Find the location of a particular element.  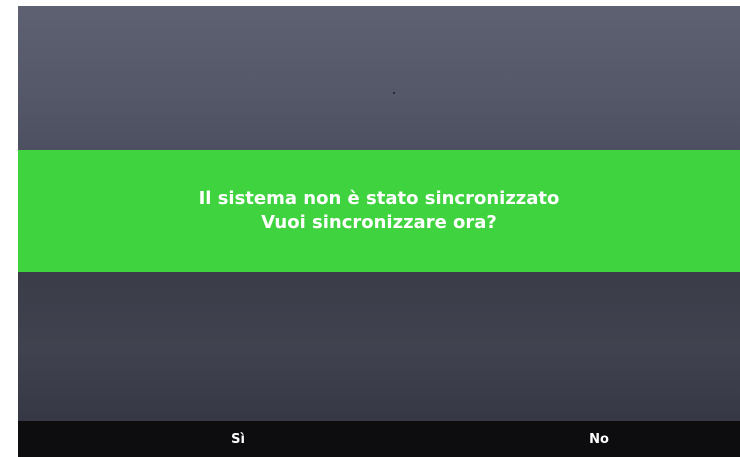

softkey-bar: Sì No is located at coordinates (379, 439).